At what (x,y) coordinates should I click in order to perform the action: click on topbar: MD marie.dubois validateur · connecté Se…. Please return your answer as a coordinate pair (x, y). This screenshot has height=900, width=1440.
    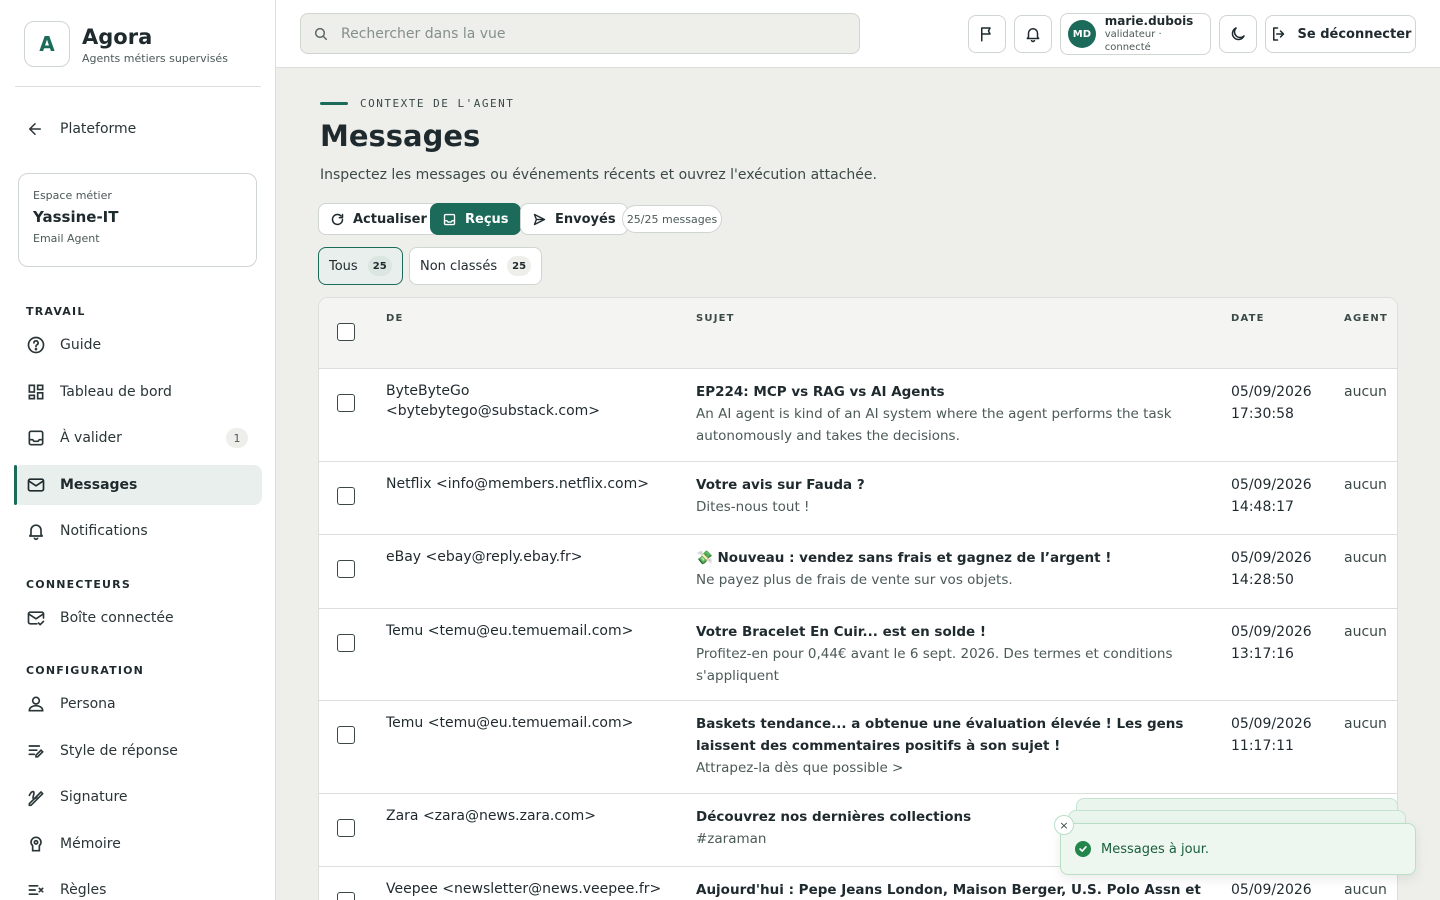
    Looking at the image, I should click on (858, 34).